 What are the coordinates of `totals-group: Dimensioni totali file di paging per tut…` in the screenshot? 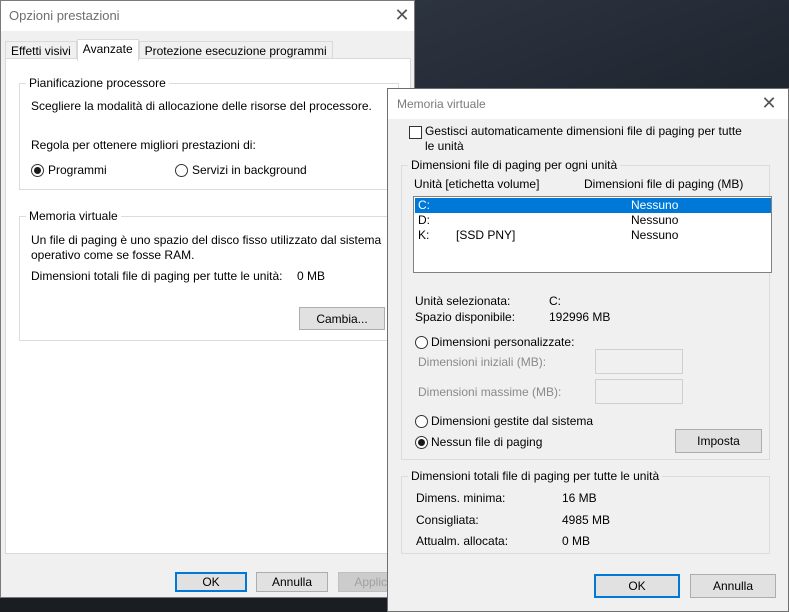 It's located at (585, 511).